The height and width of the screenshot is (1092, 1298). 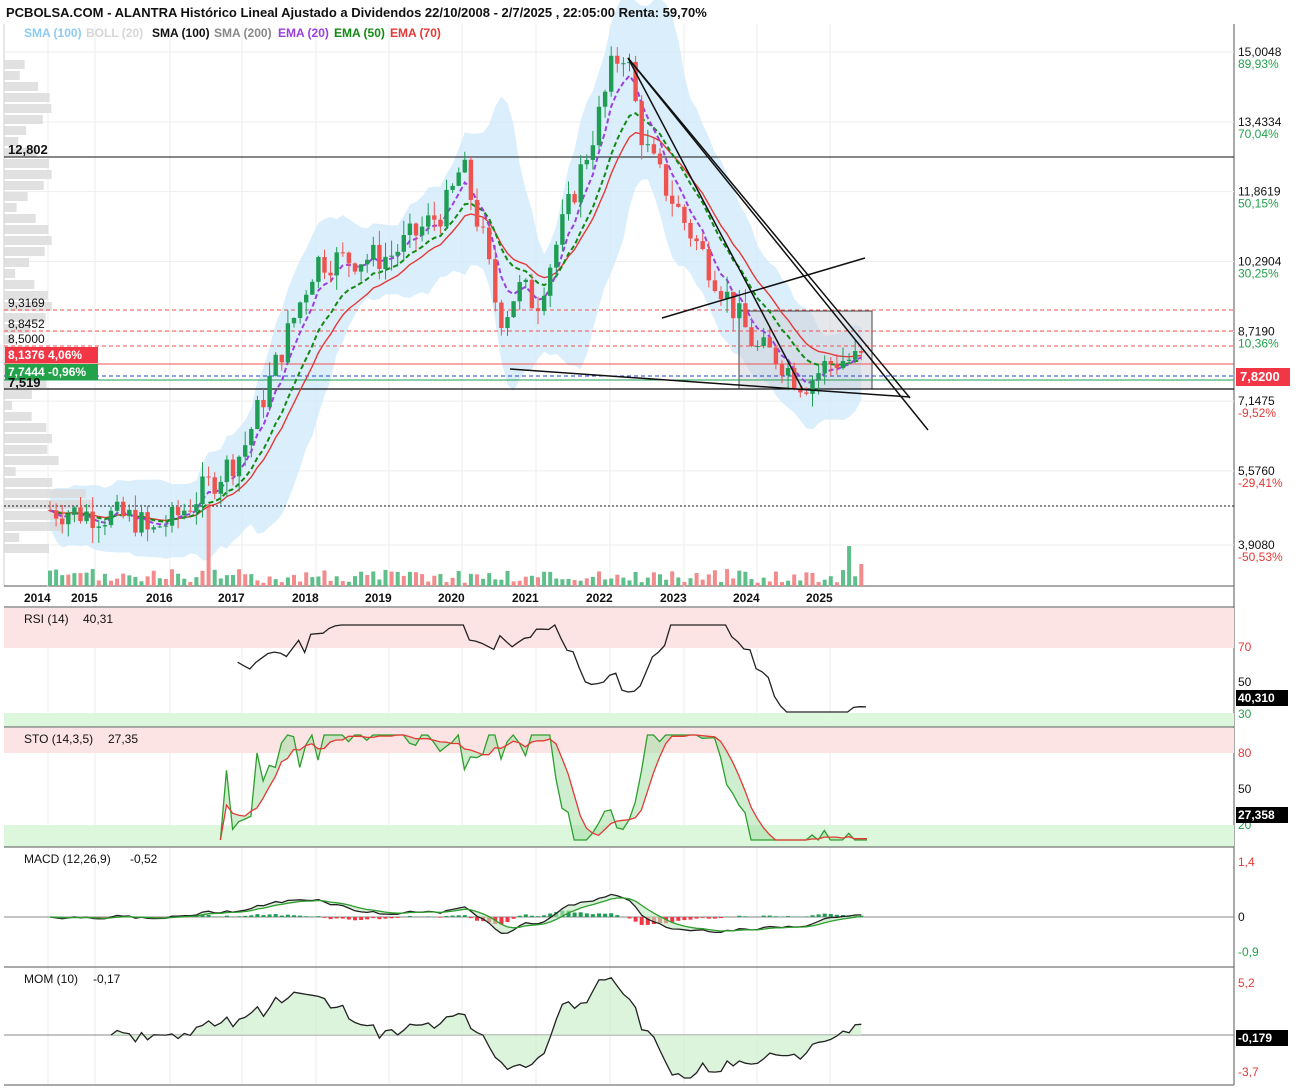 What do you see at coordinates (819, 598) in the screenshot?
I see `year-label-2025: 2025` at bounding box center [819, 598].